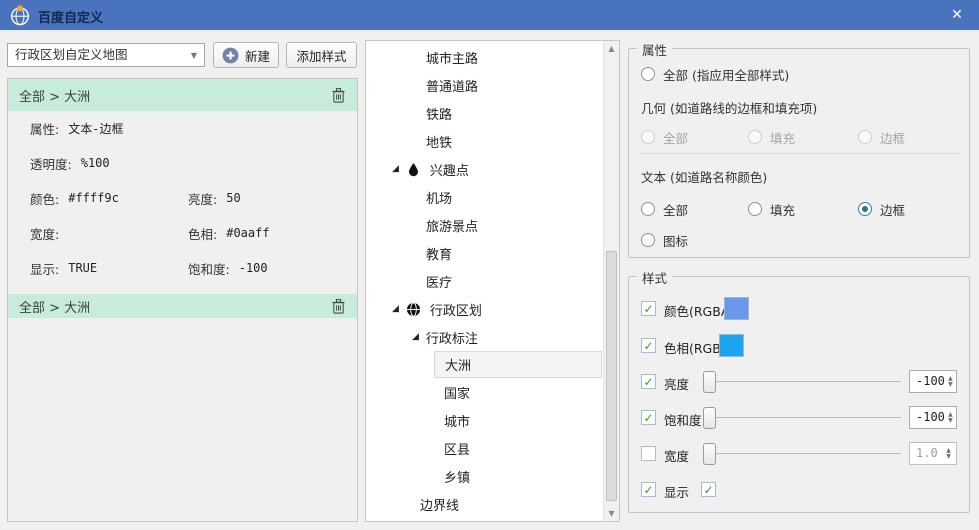  What do you see at coordinates (484, 281) in the screenshot?
I see `tree-item-medical: 医疗` at bounding box center [484, 281].